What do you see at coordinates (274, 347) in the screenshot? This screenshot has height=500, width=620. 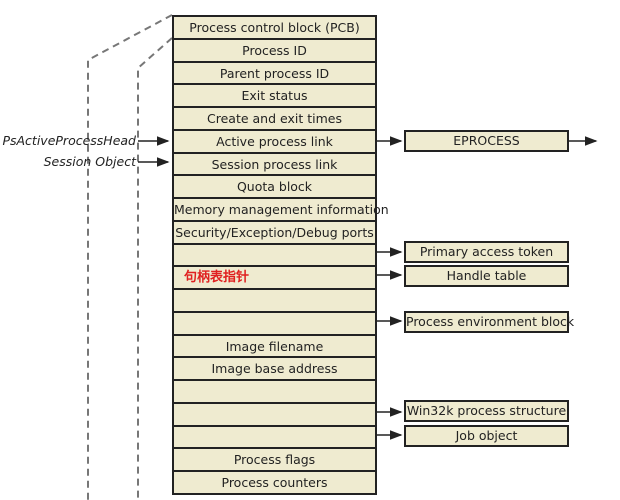 I see `field-row: Image filename` at bounding box center [274, 347].